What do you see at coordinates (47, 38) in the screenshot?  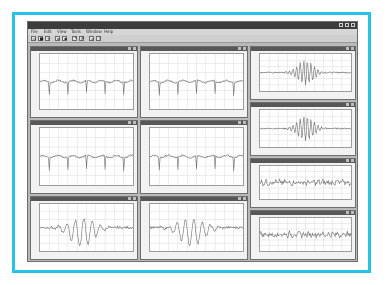 I see `zoom-icon: +` at bounding box center [47, 38].